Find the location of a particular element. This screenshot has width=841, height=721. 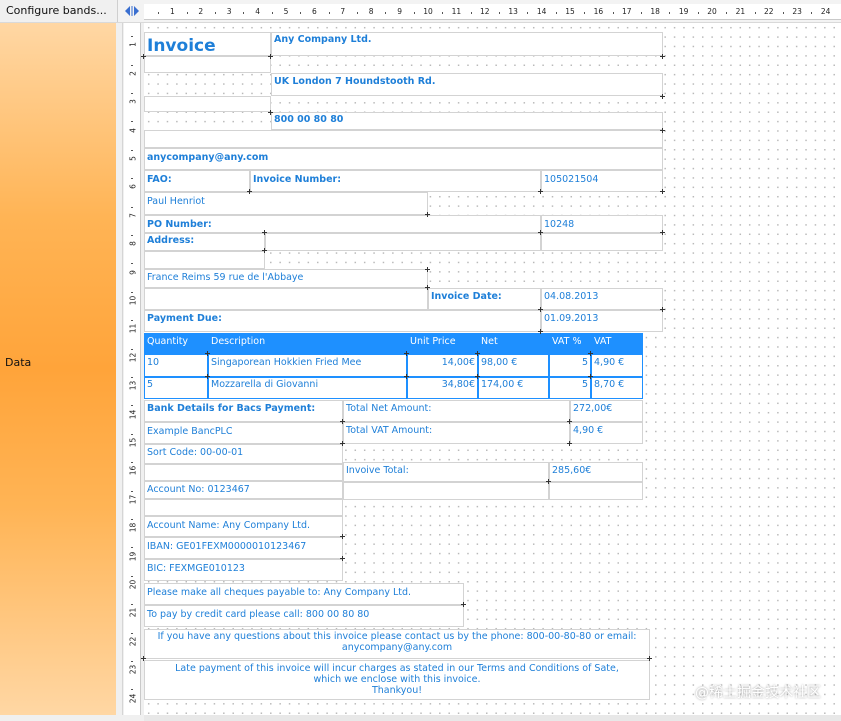

invoice-date-label: Invoice Date: is located at coordinates (484, 299).